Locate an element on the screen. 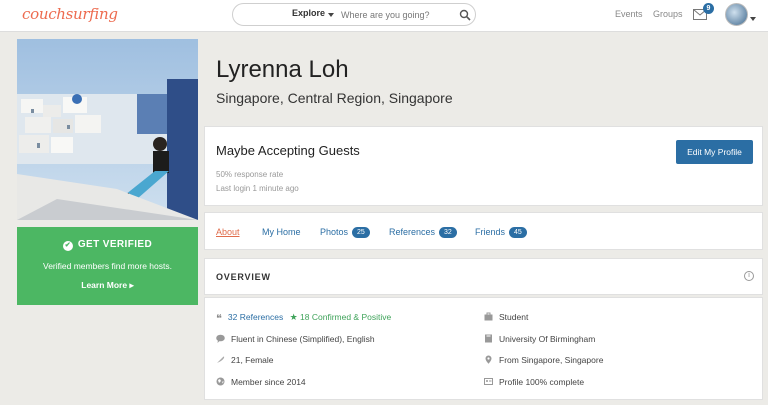 This screenshot has width=768, height=405. edit-profile-button: Edit My Profile is located at coordinates (714, 152).